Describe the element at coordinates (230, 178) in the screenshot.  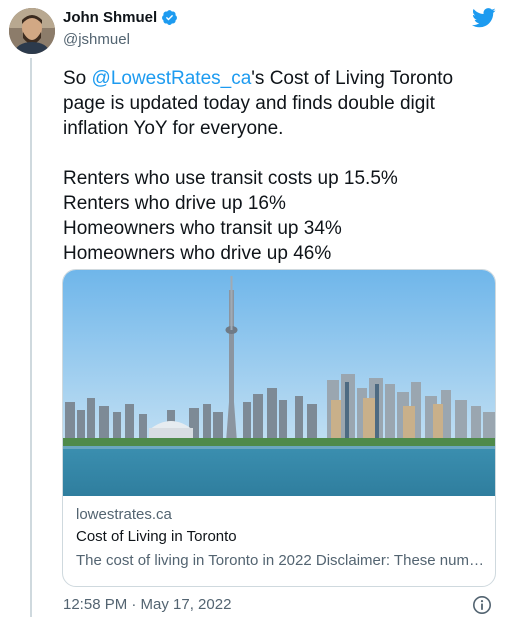
I see `stat-line: Renters who use transit costs up 15.5%` at that location.